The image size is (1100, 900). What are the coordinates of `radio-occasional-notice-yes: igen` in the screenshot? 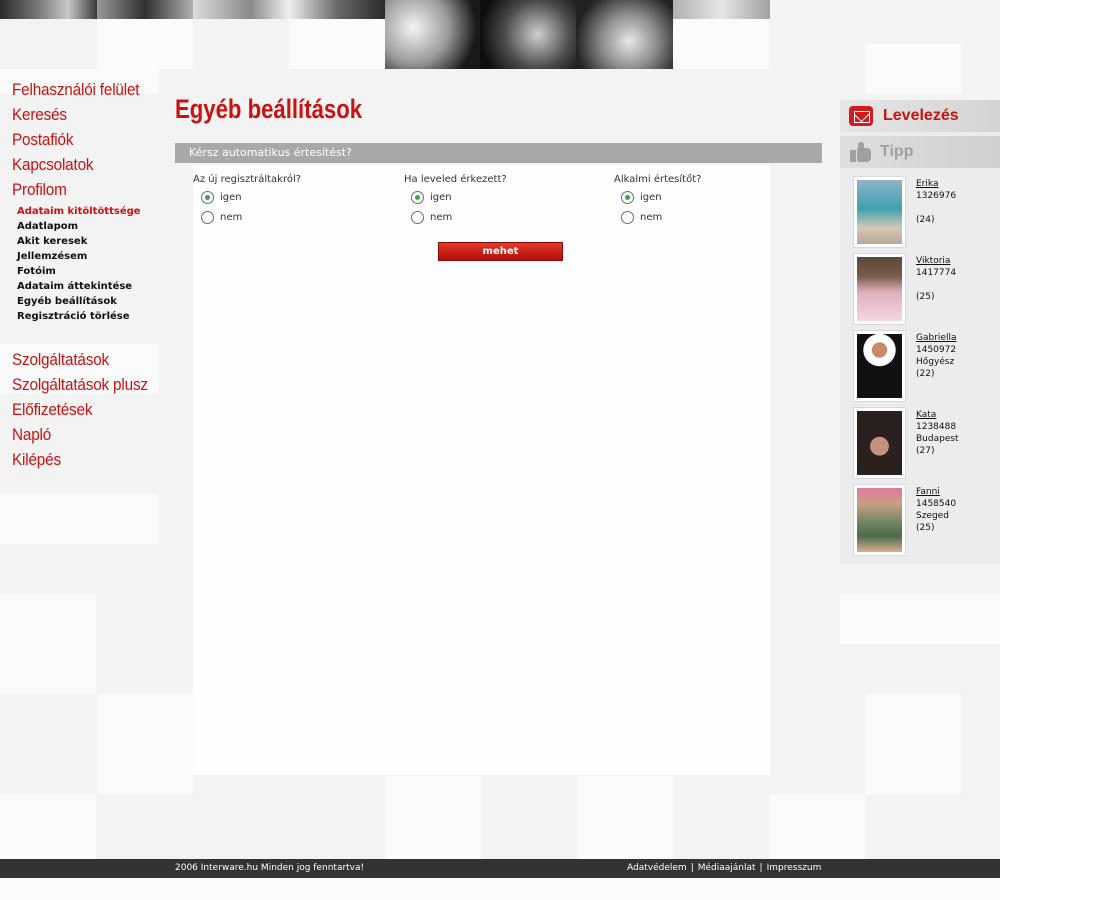 It's located at (641, 197).